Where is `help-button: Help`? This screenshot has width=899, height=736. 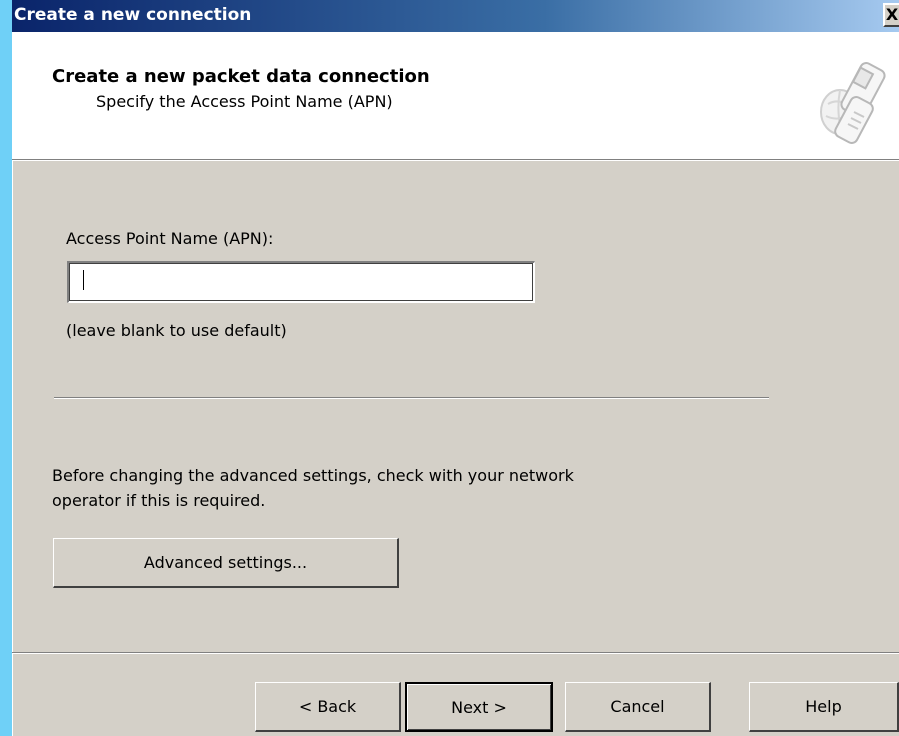 help-button: Help is located at coordinates (824, 707).